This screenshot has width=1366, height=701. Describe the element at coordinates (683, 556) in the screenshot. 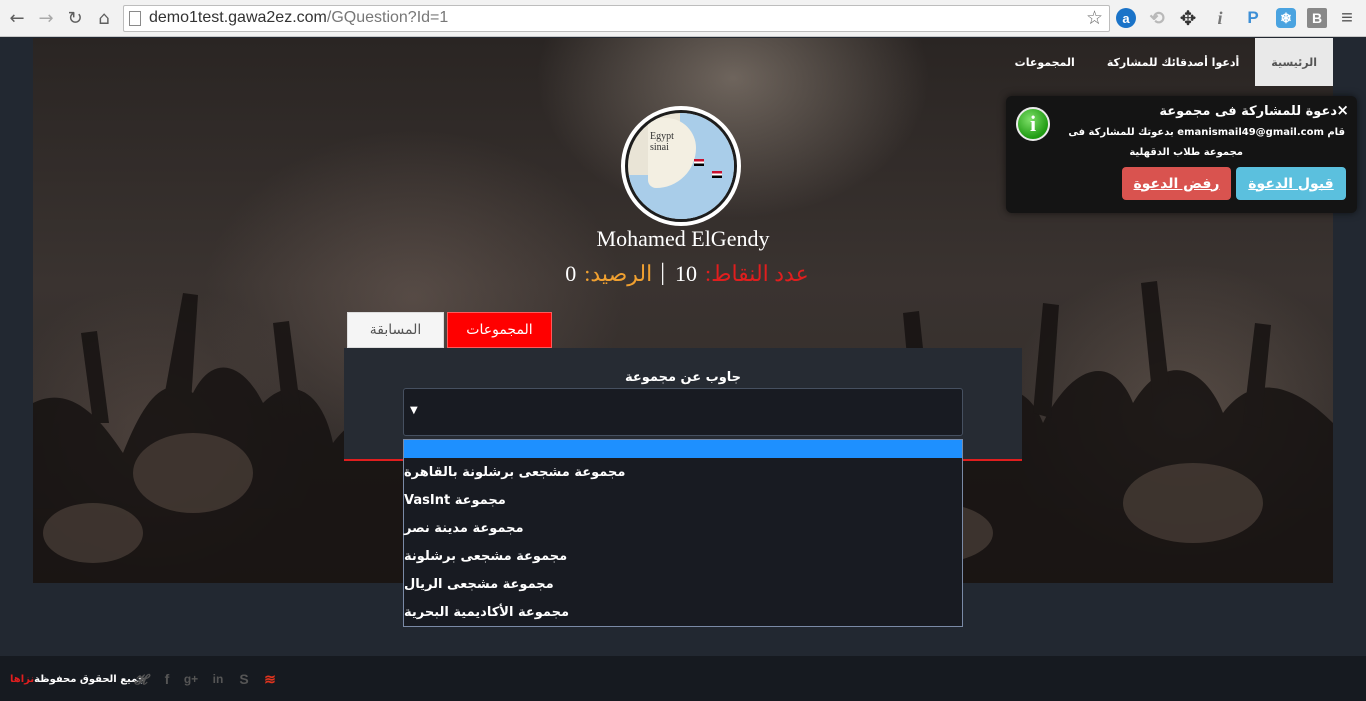

I see `dropdown-option: مجموعة مشجعى برشلونة` at that location.